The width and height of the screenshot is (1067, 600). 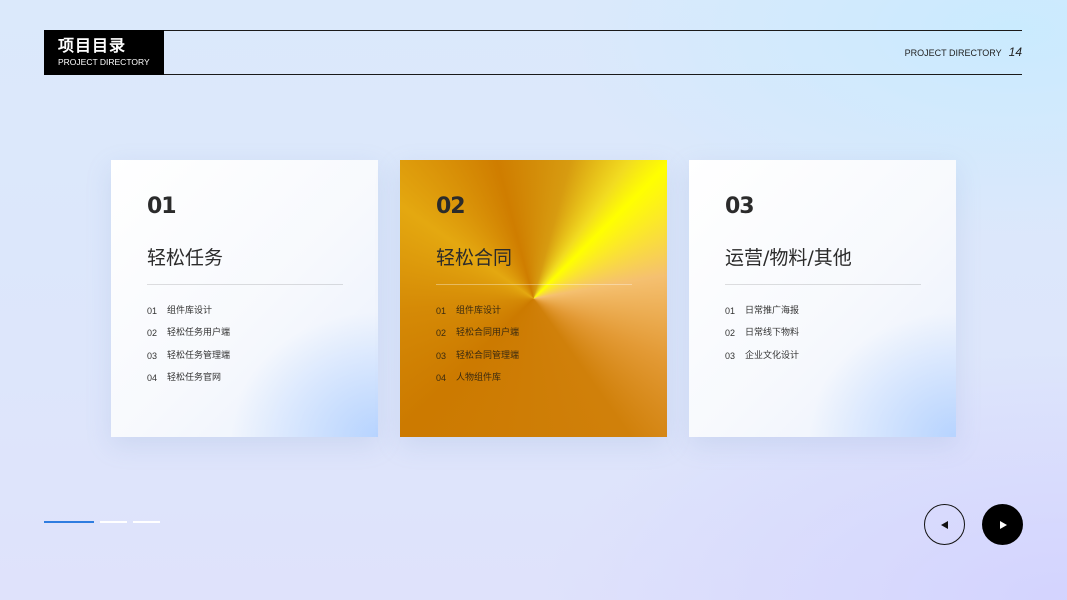 I want to click on page-title: 项目目录, so click(x=92, y=45).